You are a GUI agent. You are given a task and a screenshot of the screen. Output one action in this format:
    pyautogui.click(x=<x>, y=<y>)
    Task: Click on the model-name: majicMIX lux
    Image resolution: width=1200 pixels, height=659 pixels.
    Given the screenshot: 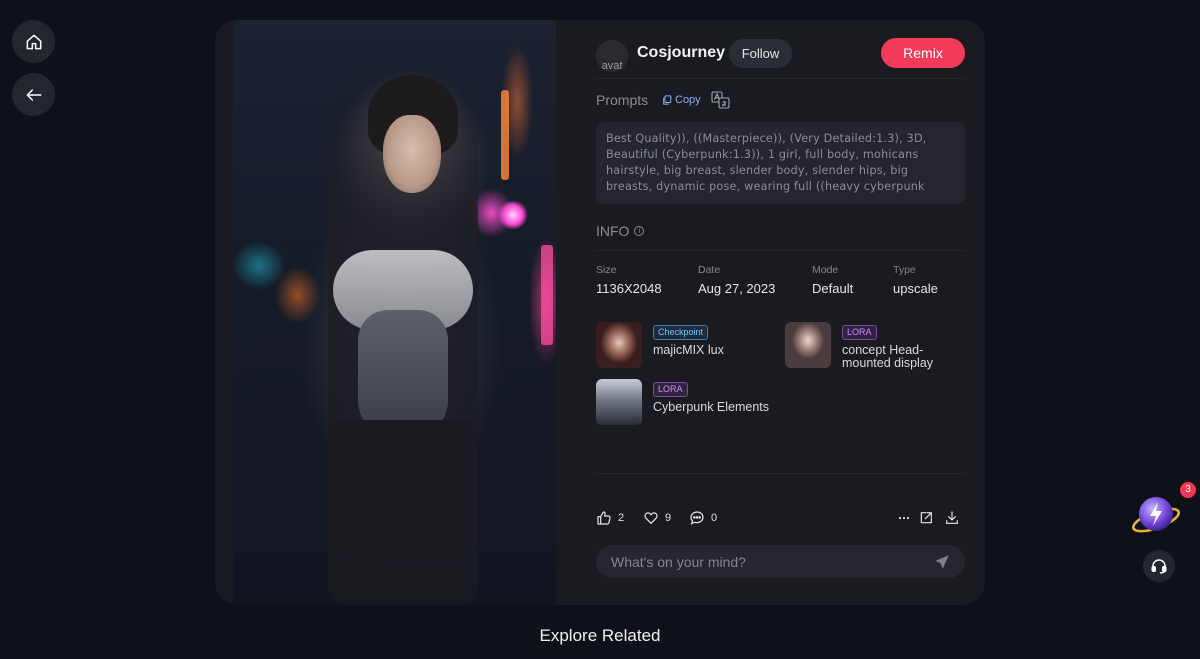 What is the action you would take?
    pyautogui.click(x=688, y=350)
    